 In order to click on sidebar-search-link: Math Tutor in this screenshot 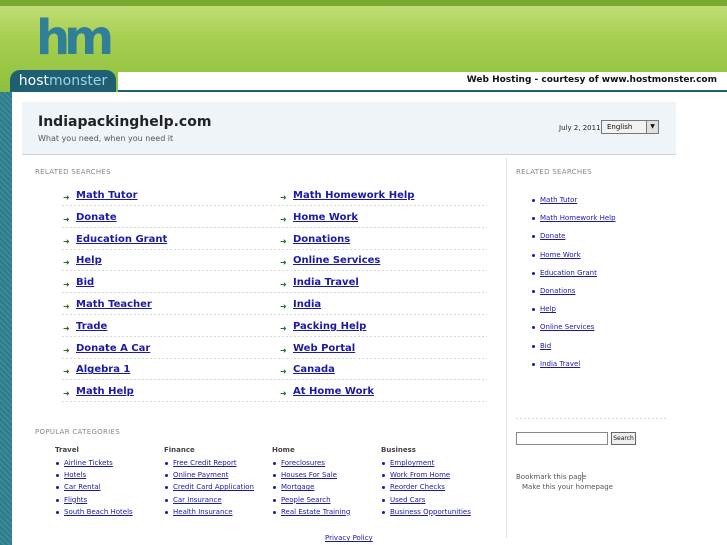, I will do `click(558, 200)`.